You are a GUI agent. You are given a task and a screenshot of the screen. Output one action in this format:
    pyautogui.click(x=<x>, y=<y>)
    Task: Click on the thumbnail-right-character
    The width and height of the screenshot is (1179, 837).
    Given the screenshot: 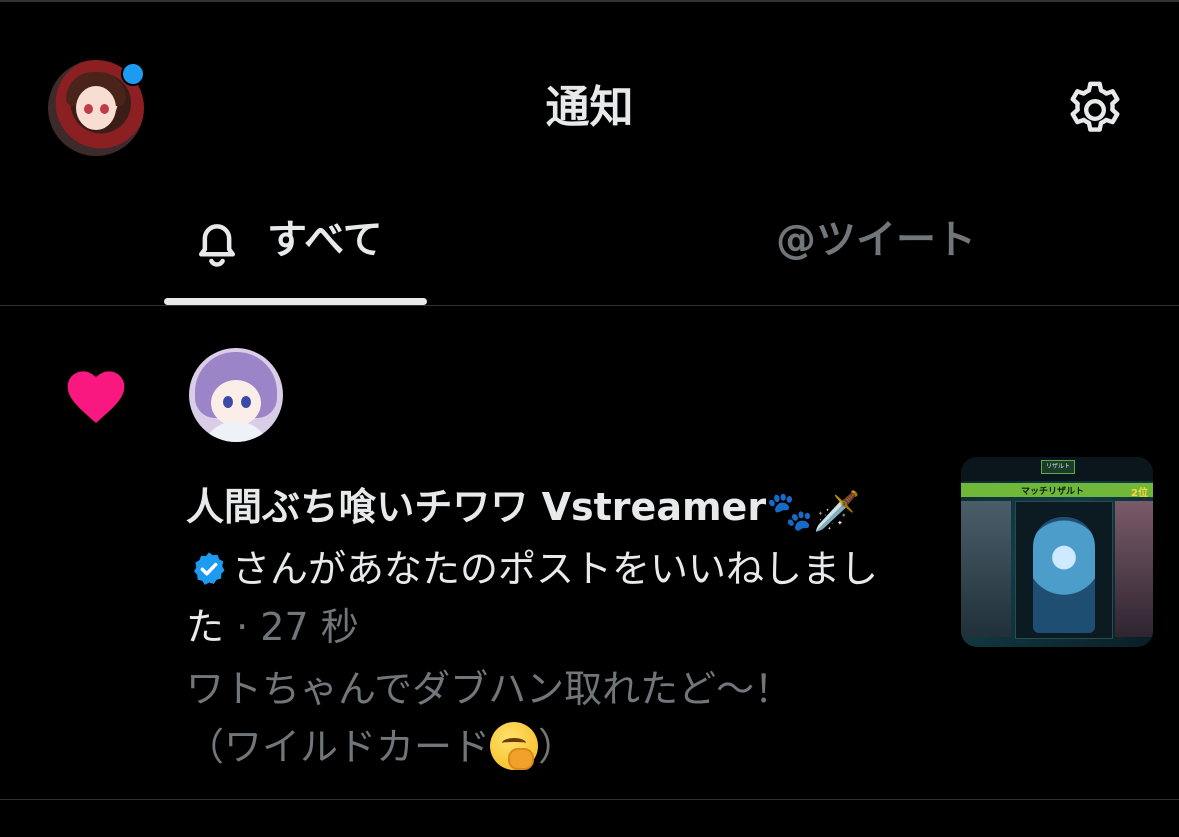 What is the action you would take?
    pyautogui.click(x=1134, y=569)
    